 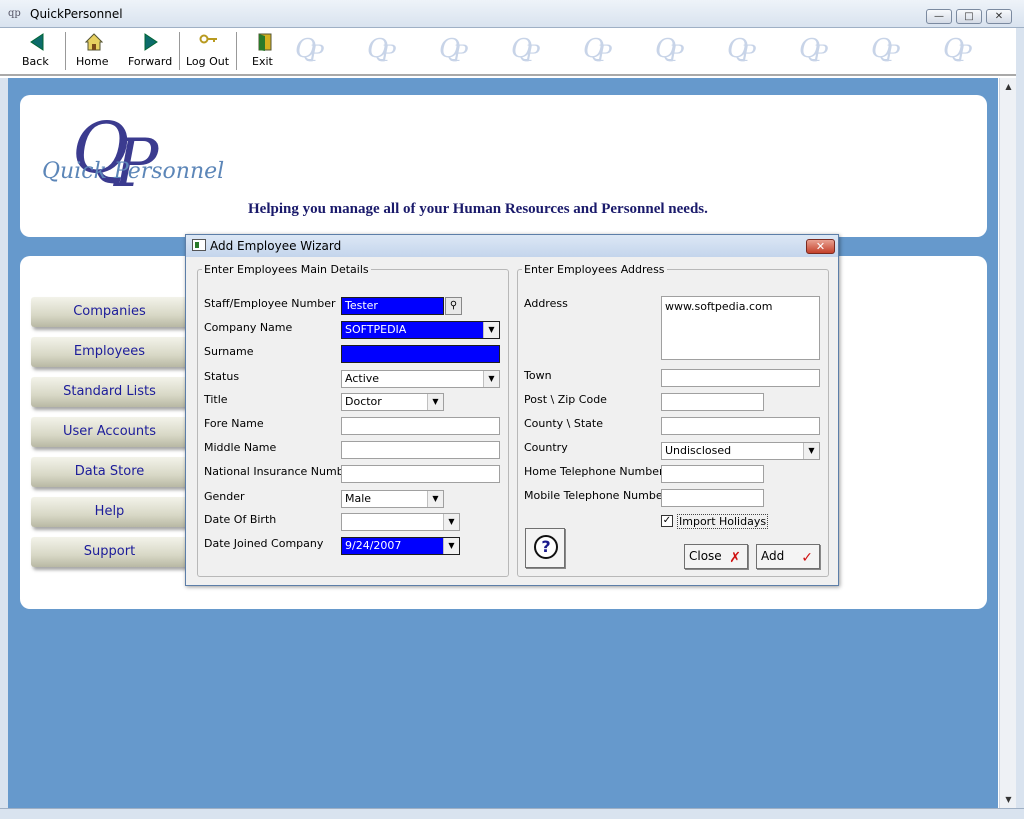 I want to click on scroll-down-icon: ▼, so click(x=1008, y=799).